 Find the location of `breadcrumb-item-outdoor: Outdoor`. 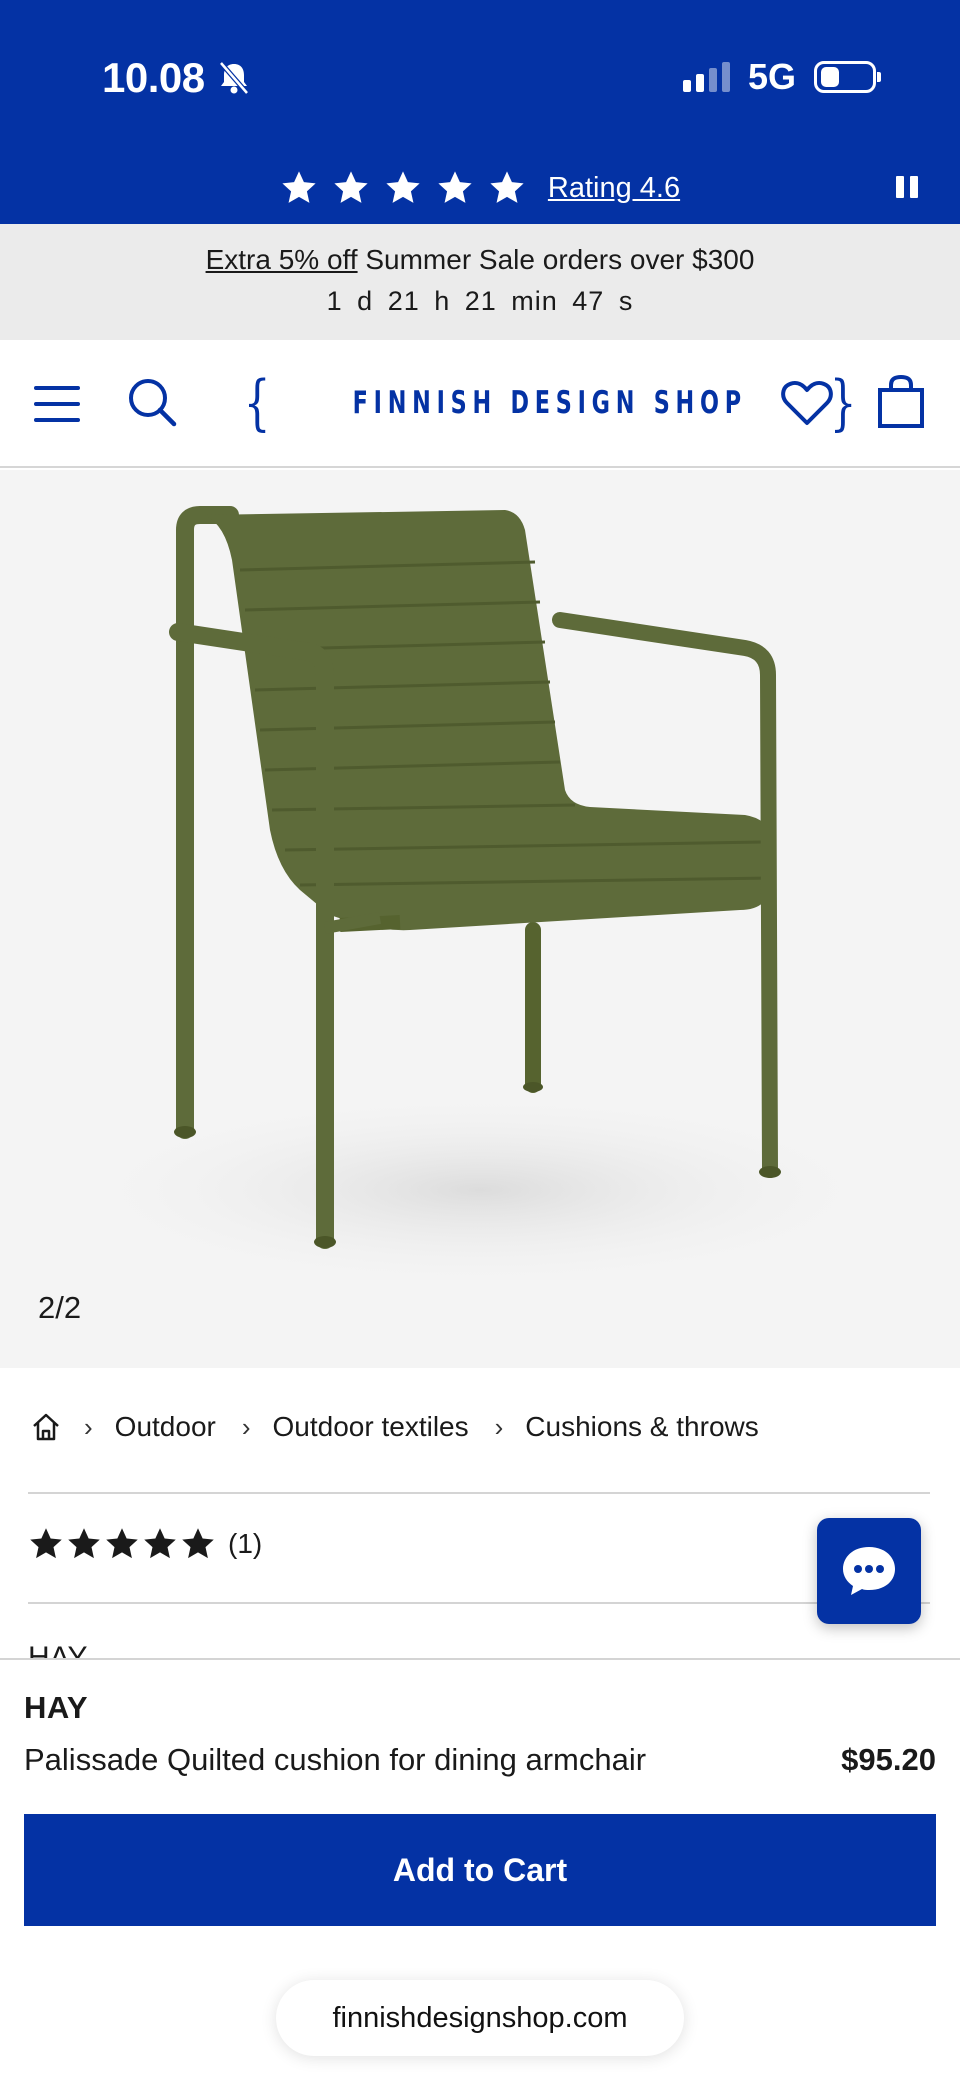

breadcrumb-item-outdoor: Outdoor is located at coordinates (165, 1427).